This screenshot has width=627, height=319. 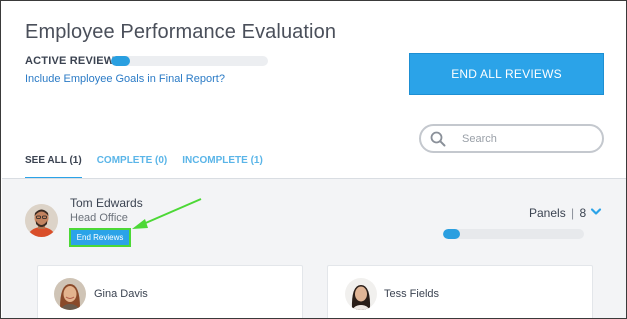 What do you see at coordinates (181, 32) in the screenshot?
I see `page-title: Employee Performance Evaluation` at bounding box center [181, 32].